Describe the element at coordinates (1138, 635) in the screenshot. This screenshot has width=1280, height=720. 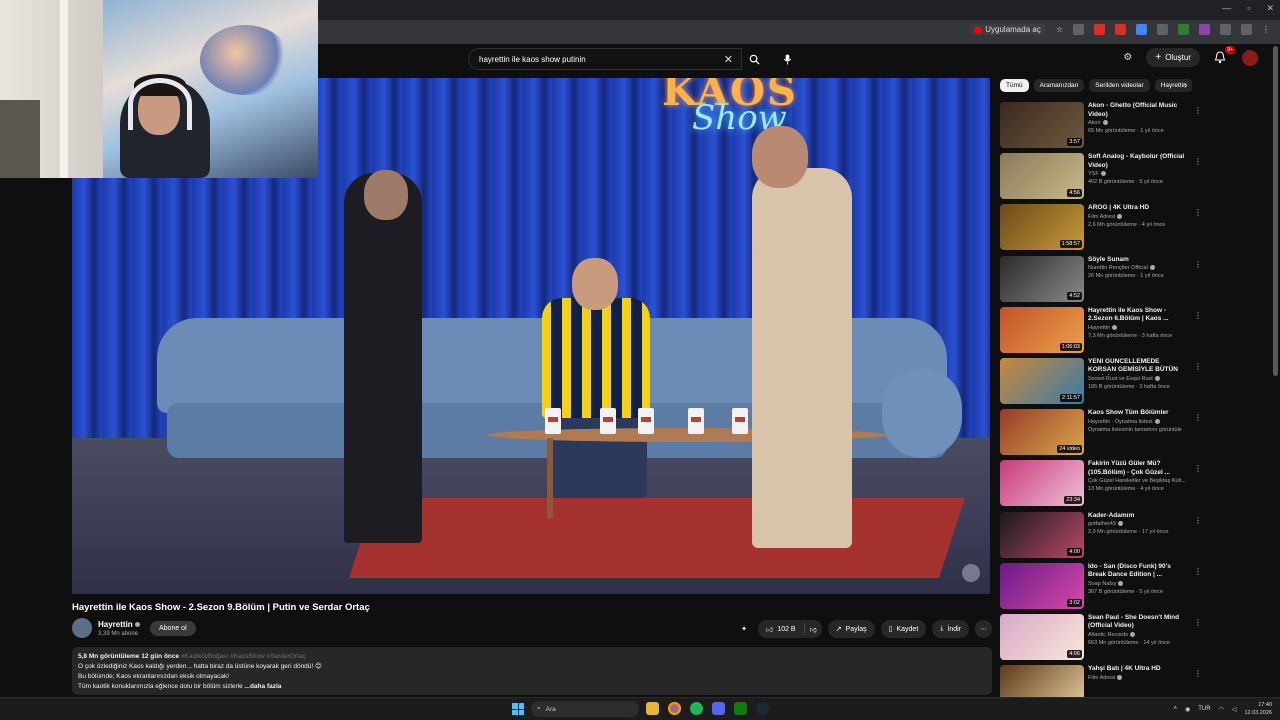
I see `recommendation-channel: Atlantic Records` at that location.